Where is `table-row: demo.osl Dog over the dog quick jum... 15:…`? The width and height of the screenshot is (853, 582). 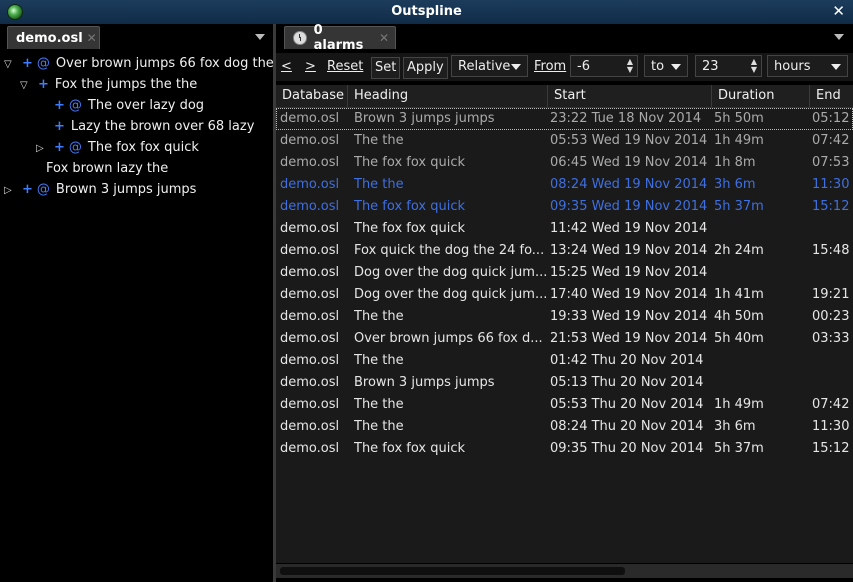
table-row: demo.osl Dog over the dog quick jum... 15:… is located at coordinates (564, 273).